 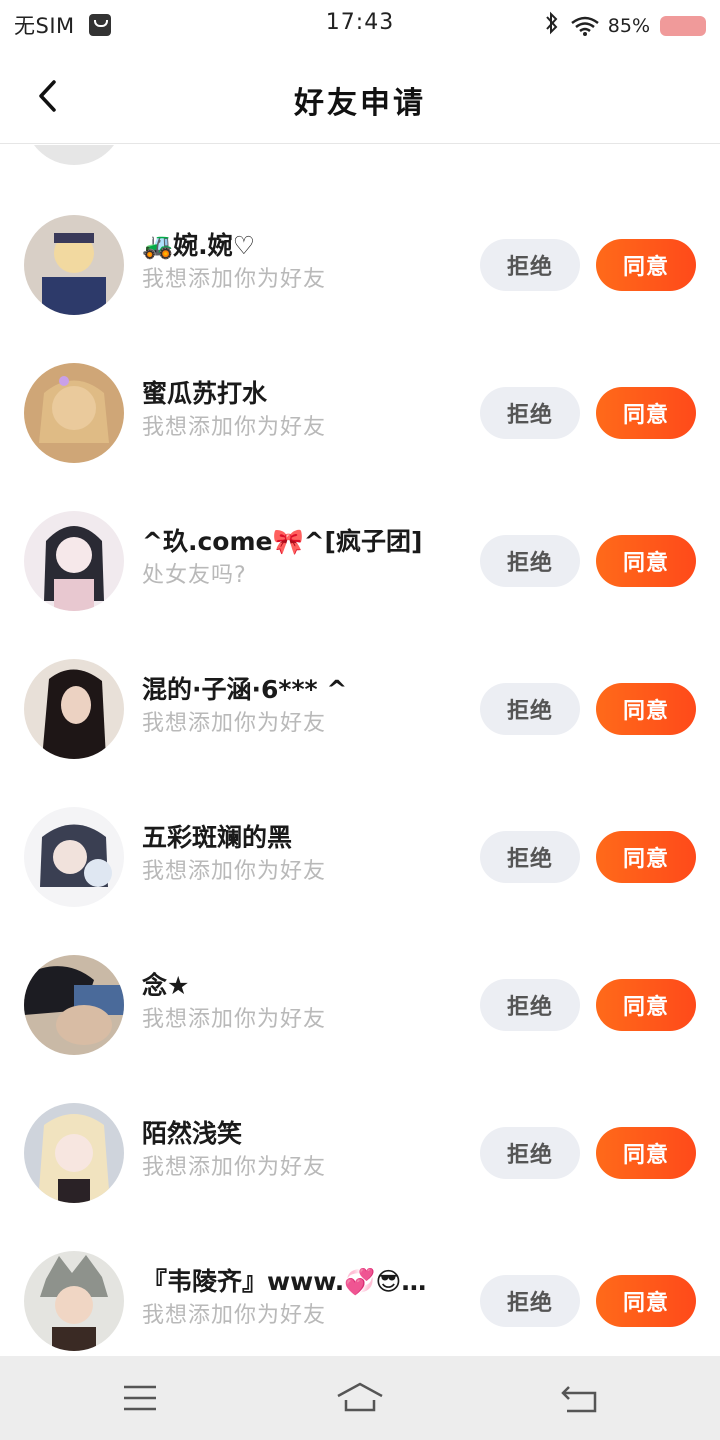 I want to click on menu-icon, so click(x=140, y=1398).